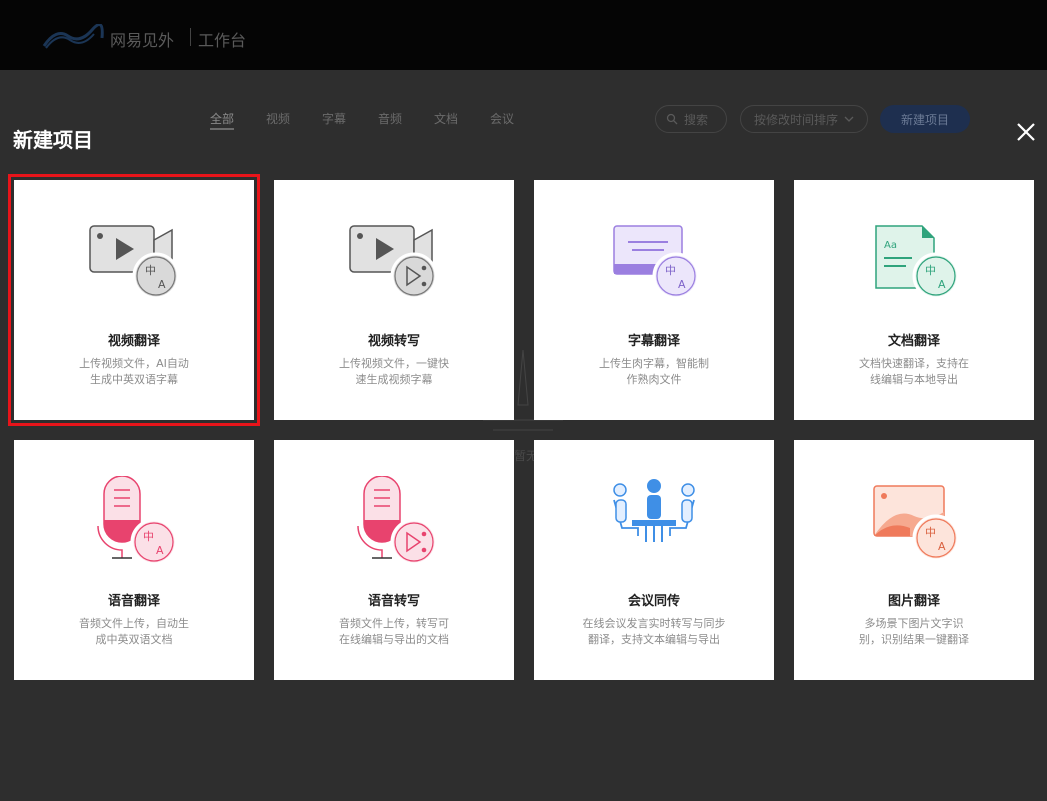 Image resolution: width=1047 pixels, height=801 pixels. Describe the element at coordinates (654, 371) in the screenshot. I see `card-description: 上传生肉字幕，智能制 作熟肉文件` at that location.